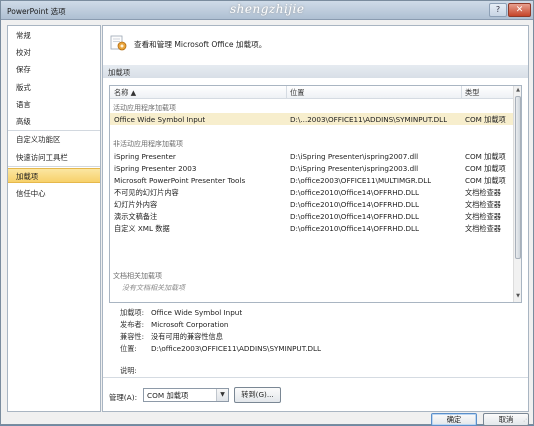 This screenshot has width=534, height=426. I want to click on addin-location: D:\iSpring Presenter\ispring2003.dll, so click(354, 168).